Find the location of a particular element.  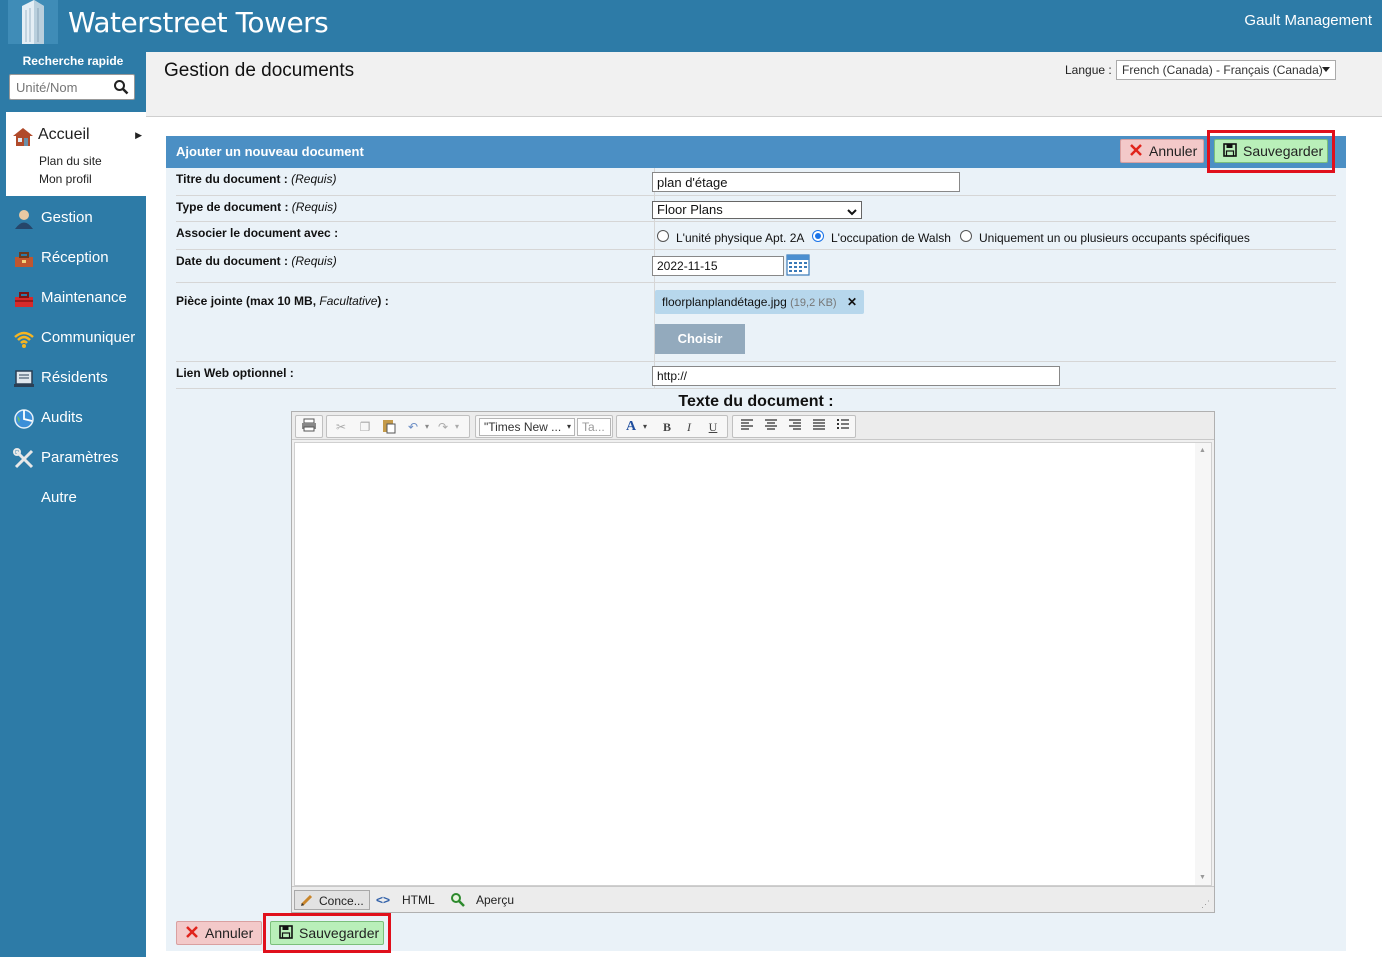

sidebar-subitem-profile: Mon profil is located at coordinates (65, 179).